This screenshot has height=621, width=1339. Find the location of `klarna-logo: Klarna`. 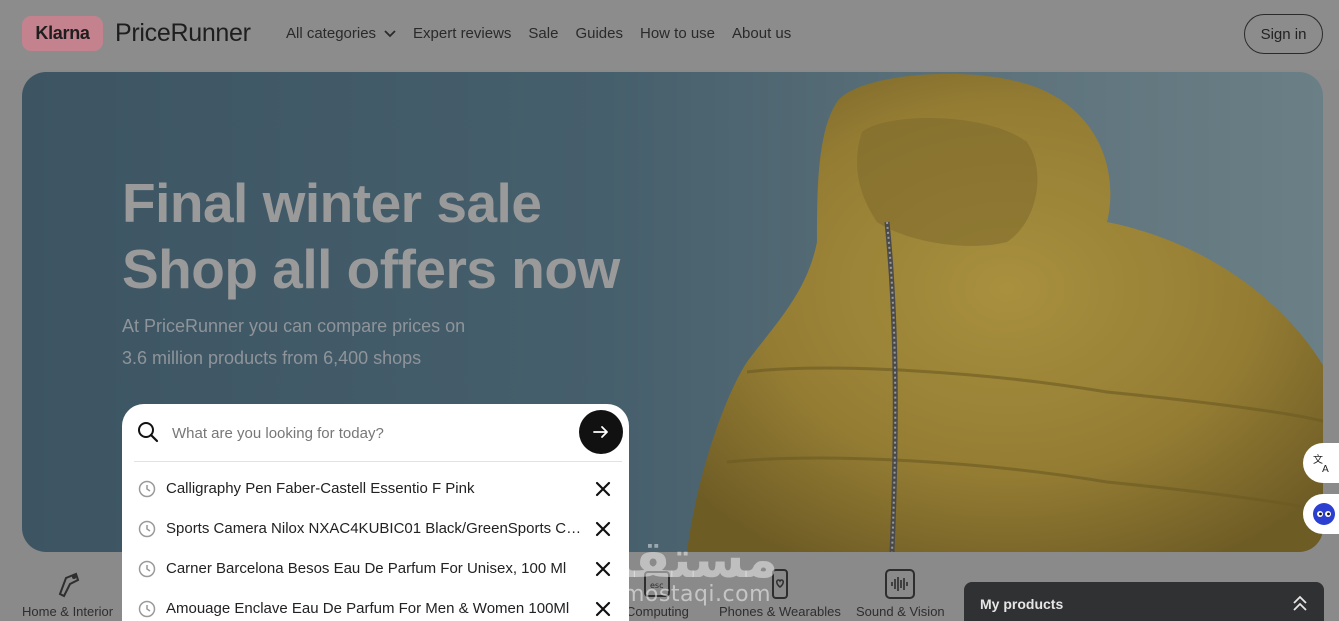

klarna-logo: Klarna is located at coordinates (62, 33).